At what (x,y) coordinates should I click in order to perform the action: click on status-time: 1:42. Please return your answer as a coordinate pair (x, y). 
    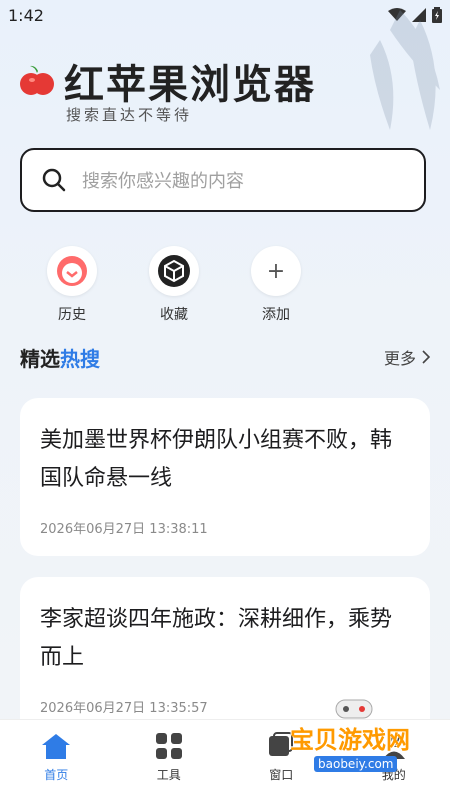
    Looking at the image, I should click on (26, 15).